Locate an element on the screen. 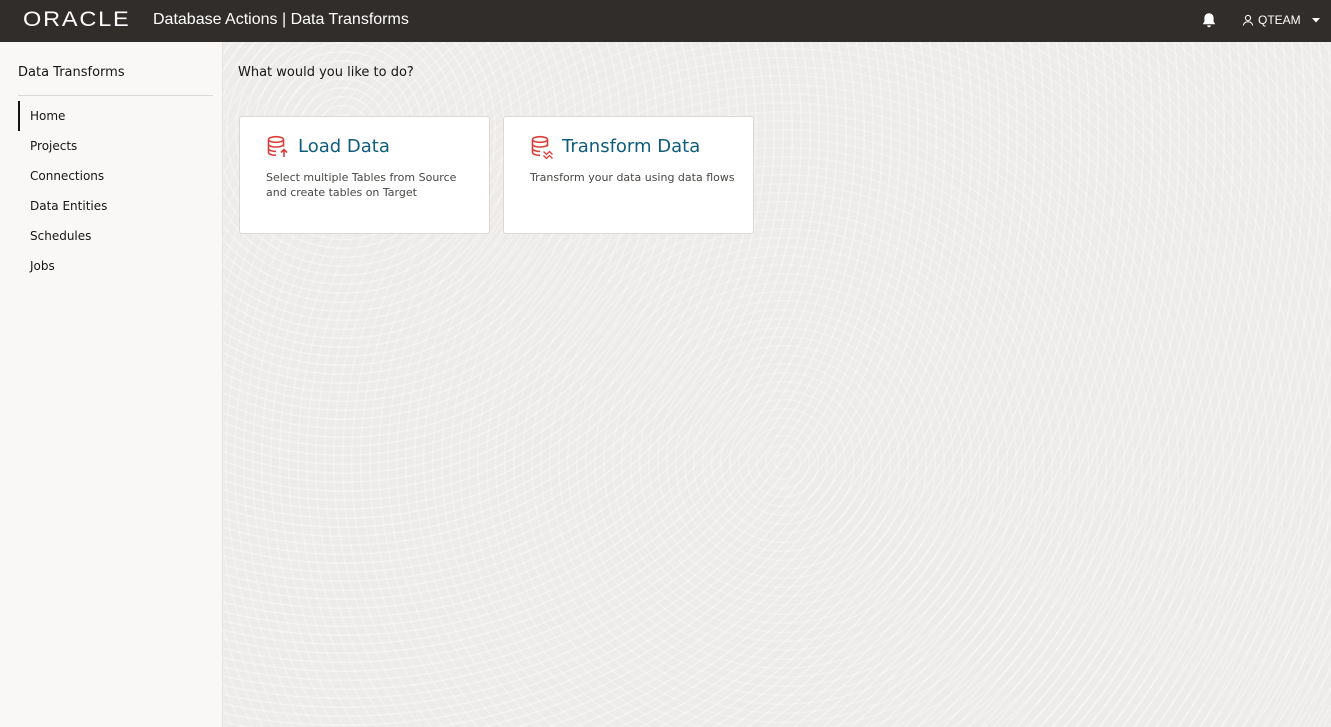  sidebar-item-data-entities: Data Entities is located at coordinates (115, 206).